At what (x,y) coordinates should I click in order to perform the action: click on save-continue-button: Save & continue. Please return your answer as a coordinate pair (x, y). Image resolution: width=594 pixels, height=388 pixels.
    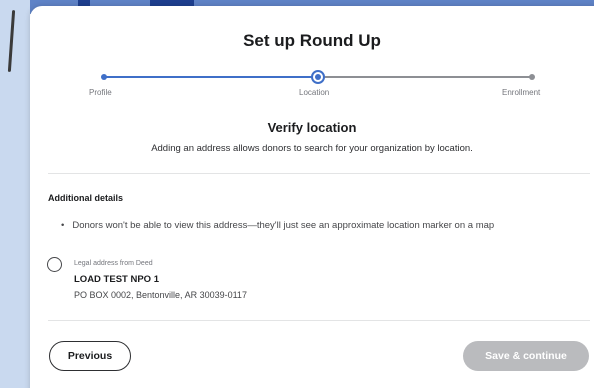
    Looking at the image, I should click on (526, 356).